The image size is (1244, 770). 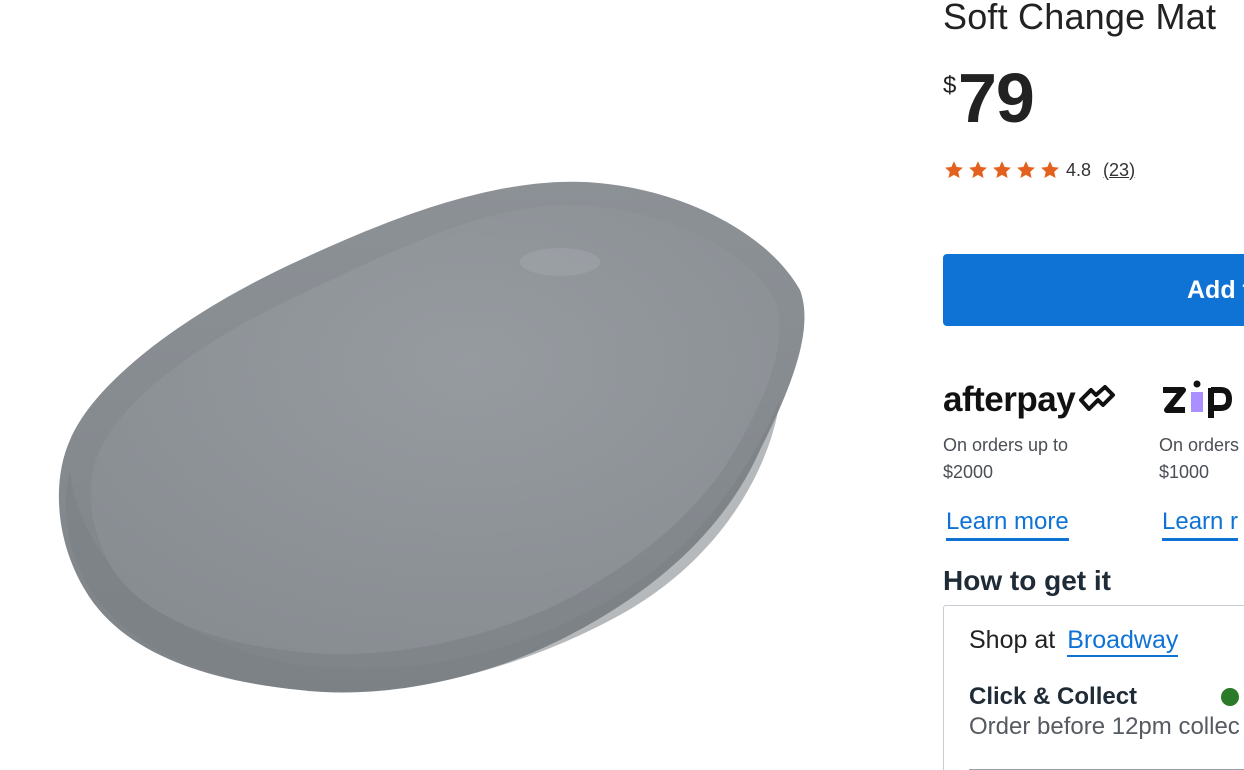 I want to click on price-currency: $, so click(x=950, y=85).